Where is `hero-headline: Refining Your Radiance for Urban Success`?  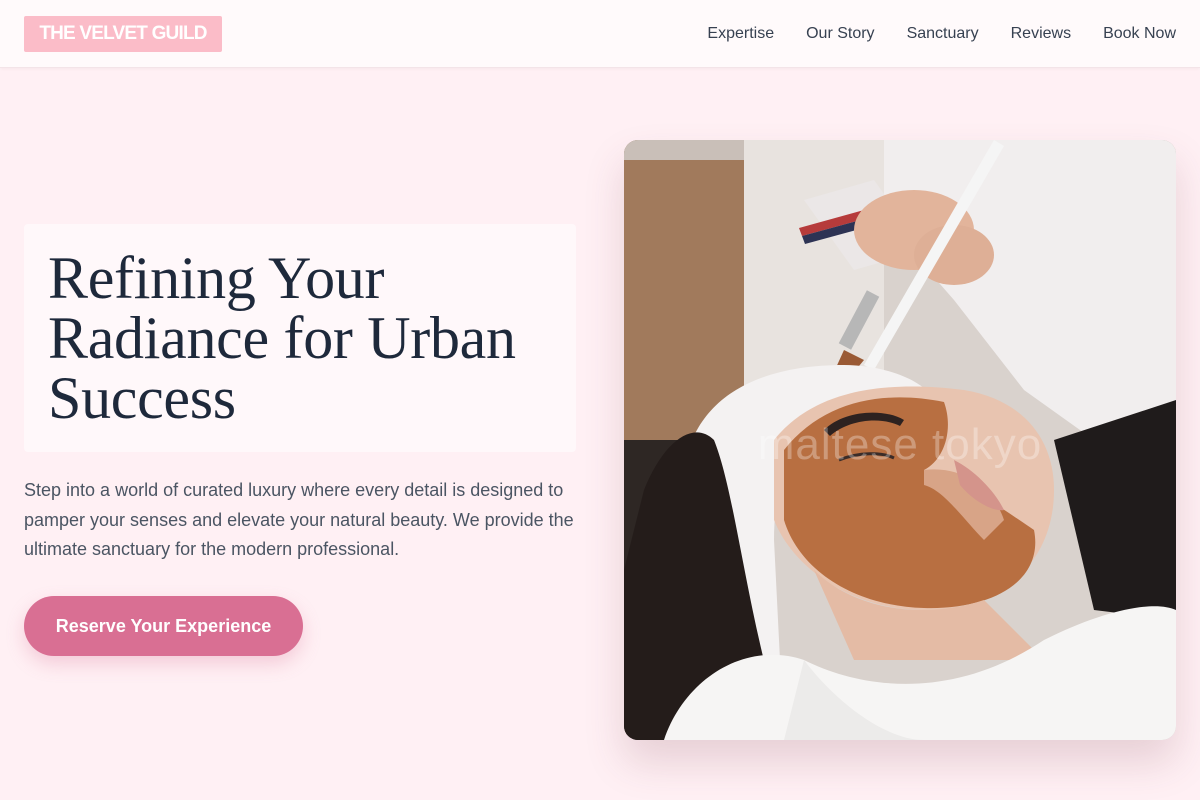
hero-headline: Refining Your Radiance for Urban Success is located at coordinates (300, 338).